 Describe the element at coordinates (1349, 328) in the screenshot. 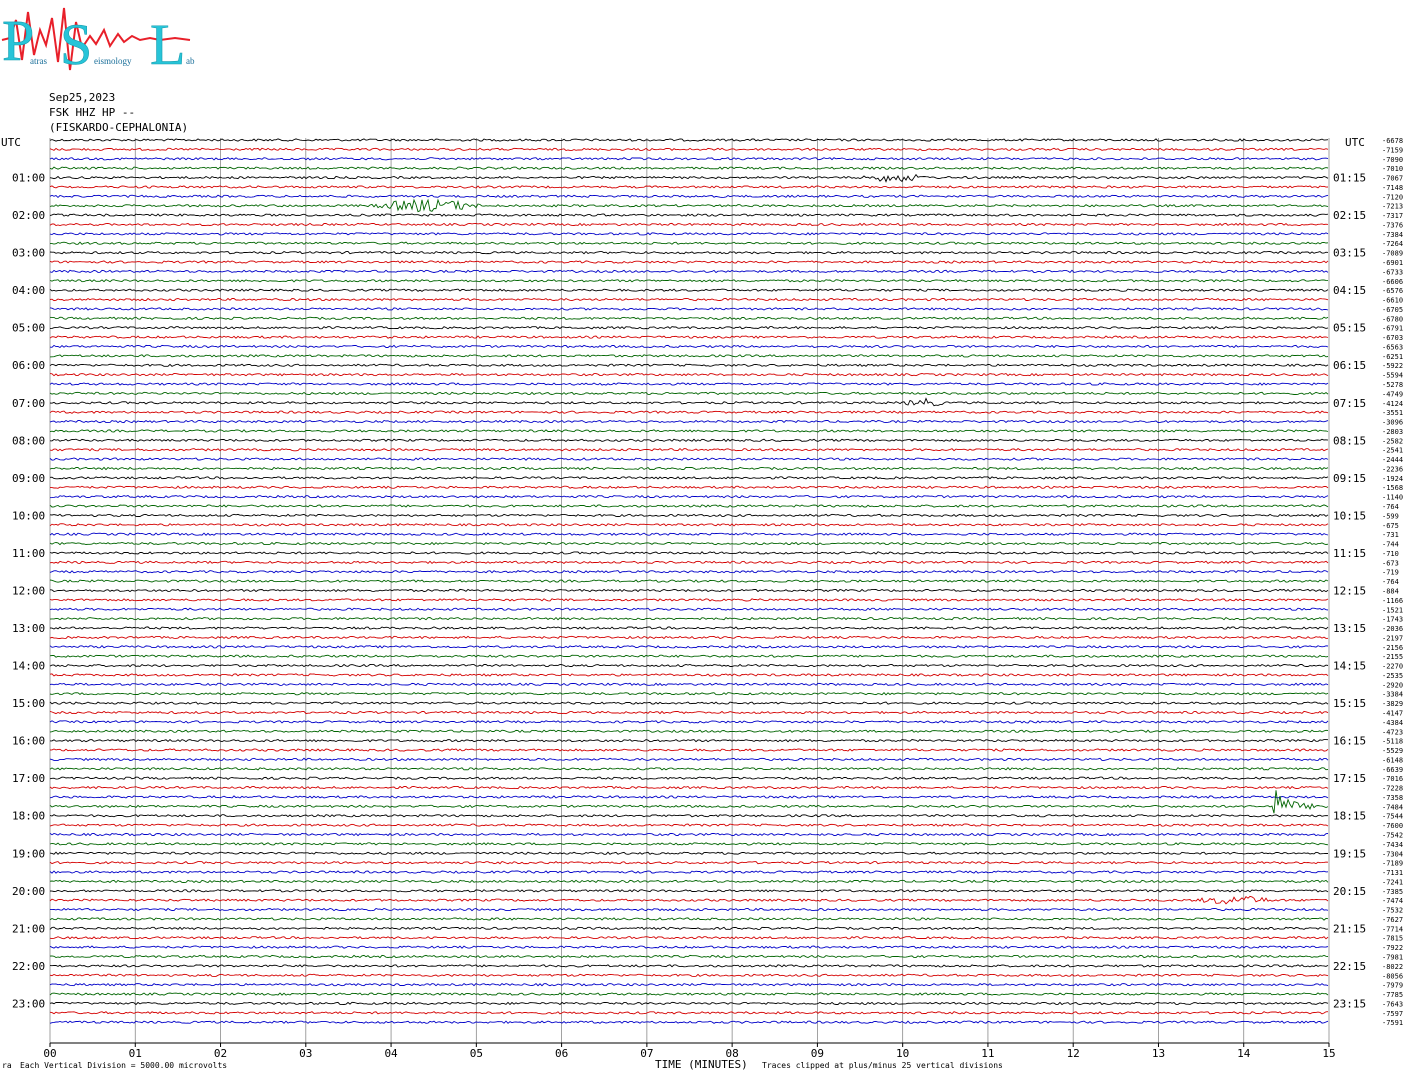

I see `hour-label-right: 05:15` at that location.